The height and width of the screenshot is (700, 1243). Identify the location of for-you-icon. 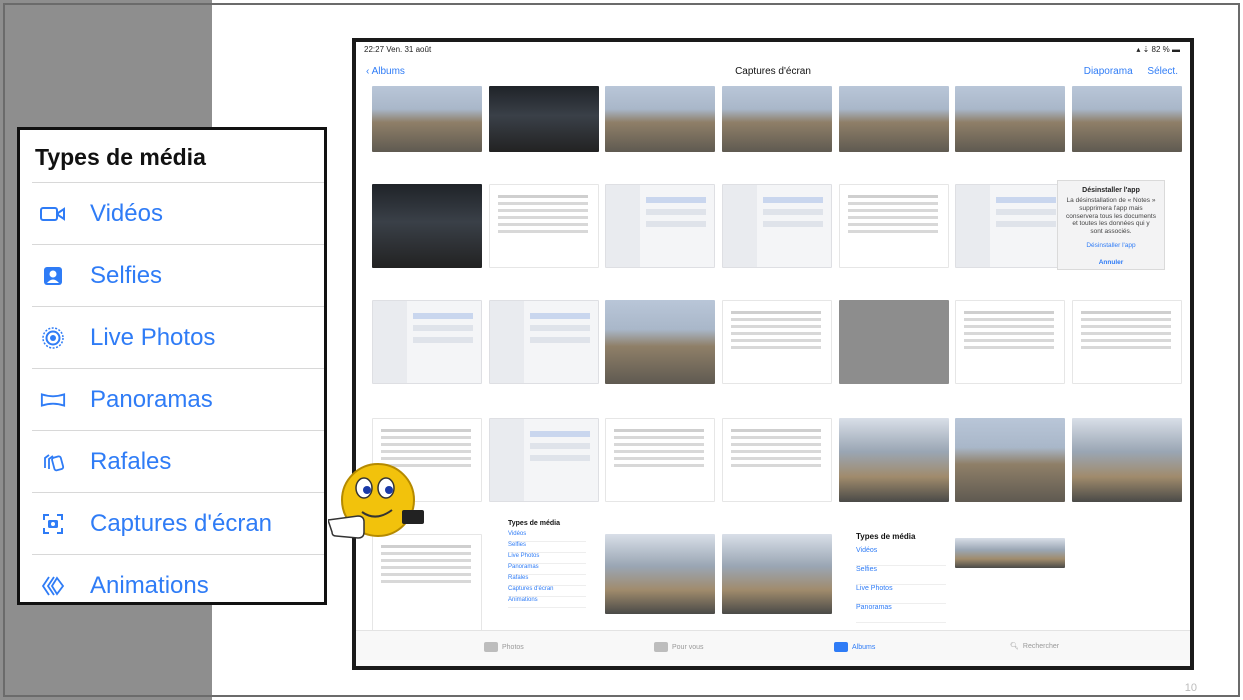
(661, 647).